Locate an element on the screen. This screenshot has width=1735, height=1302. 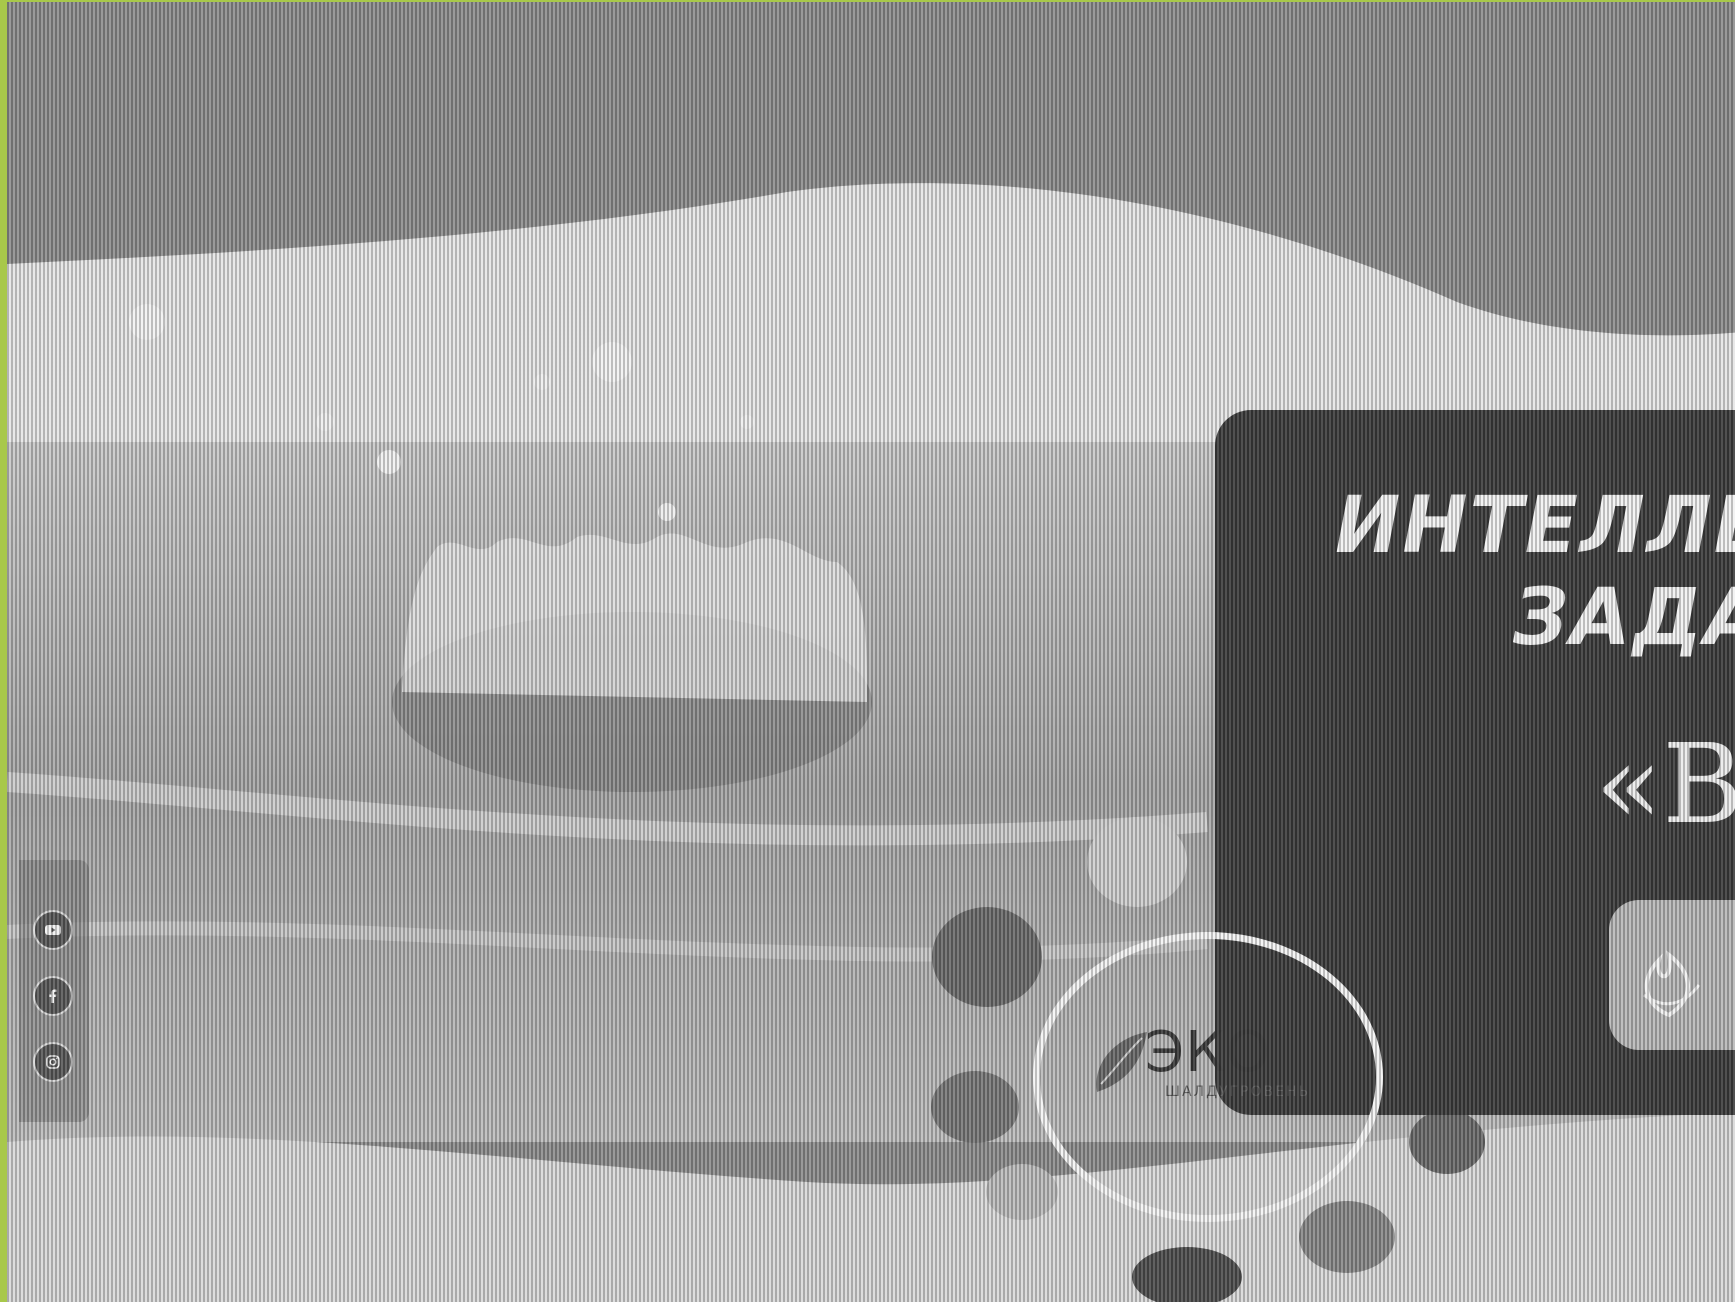
hero-title: ИНТЕЛЛЕК ЗАДА is located at coordinates (1535, 572).